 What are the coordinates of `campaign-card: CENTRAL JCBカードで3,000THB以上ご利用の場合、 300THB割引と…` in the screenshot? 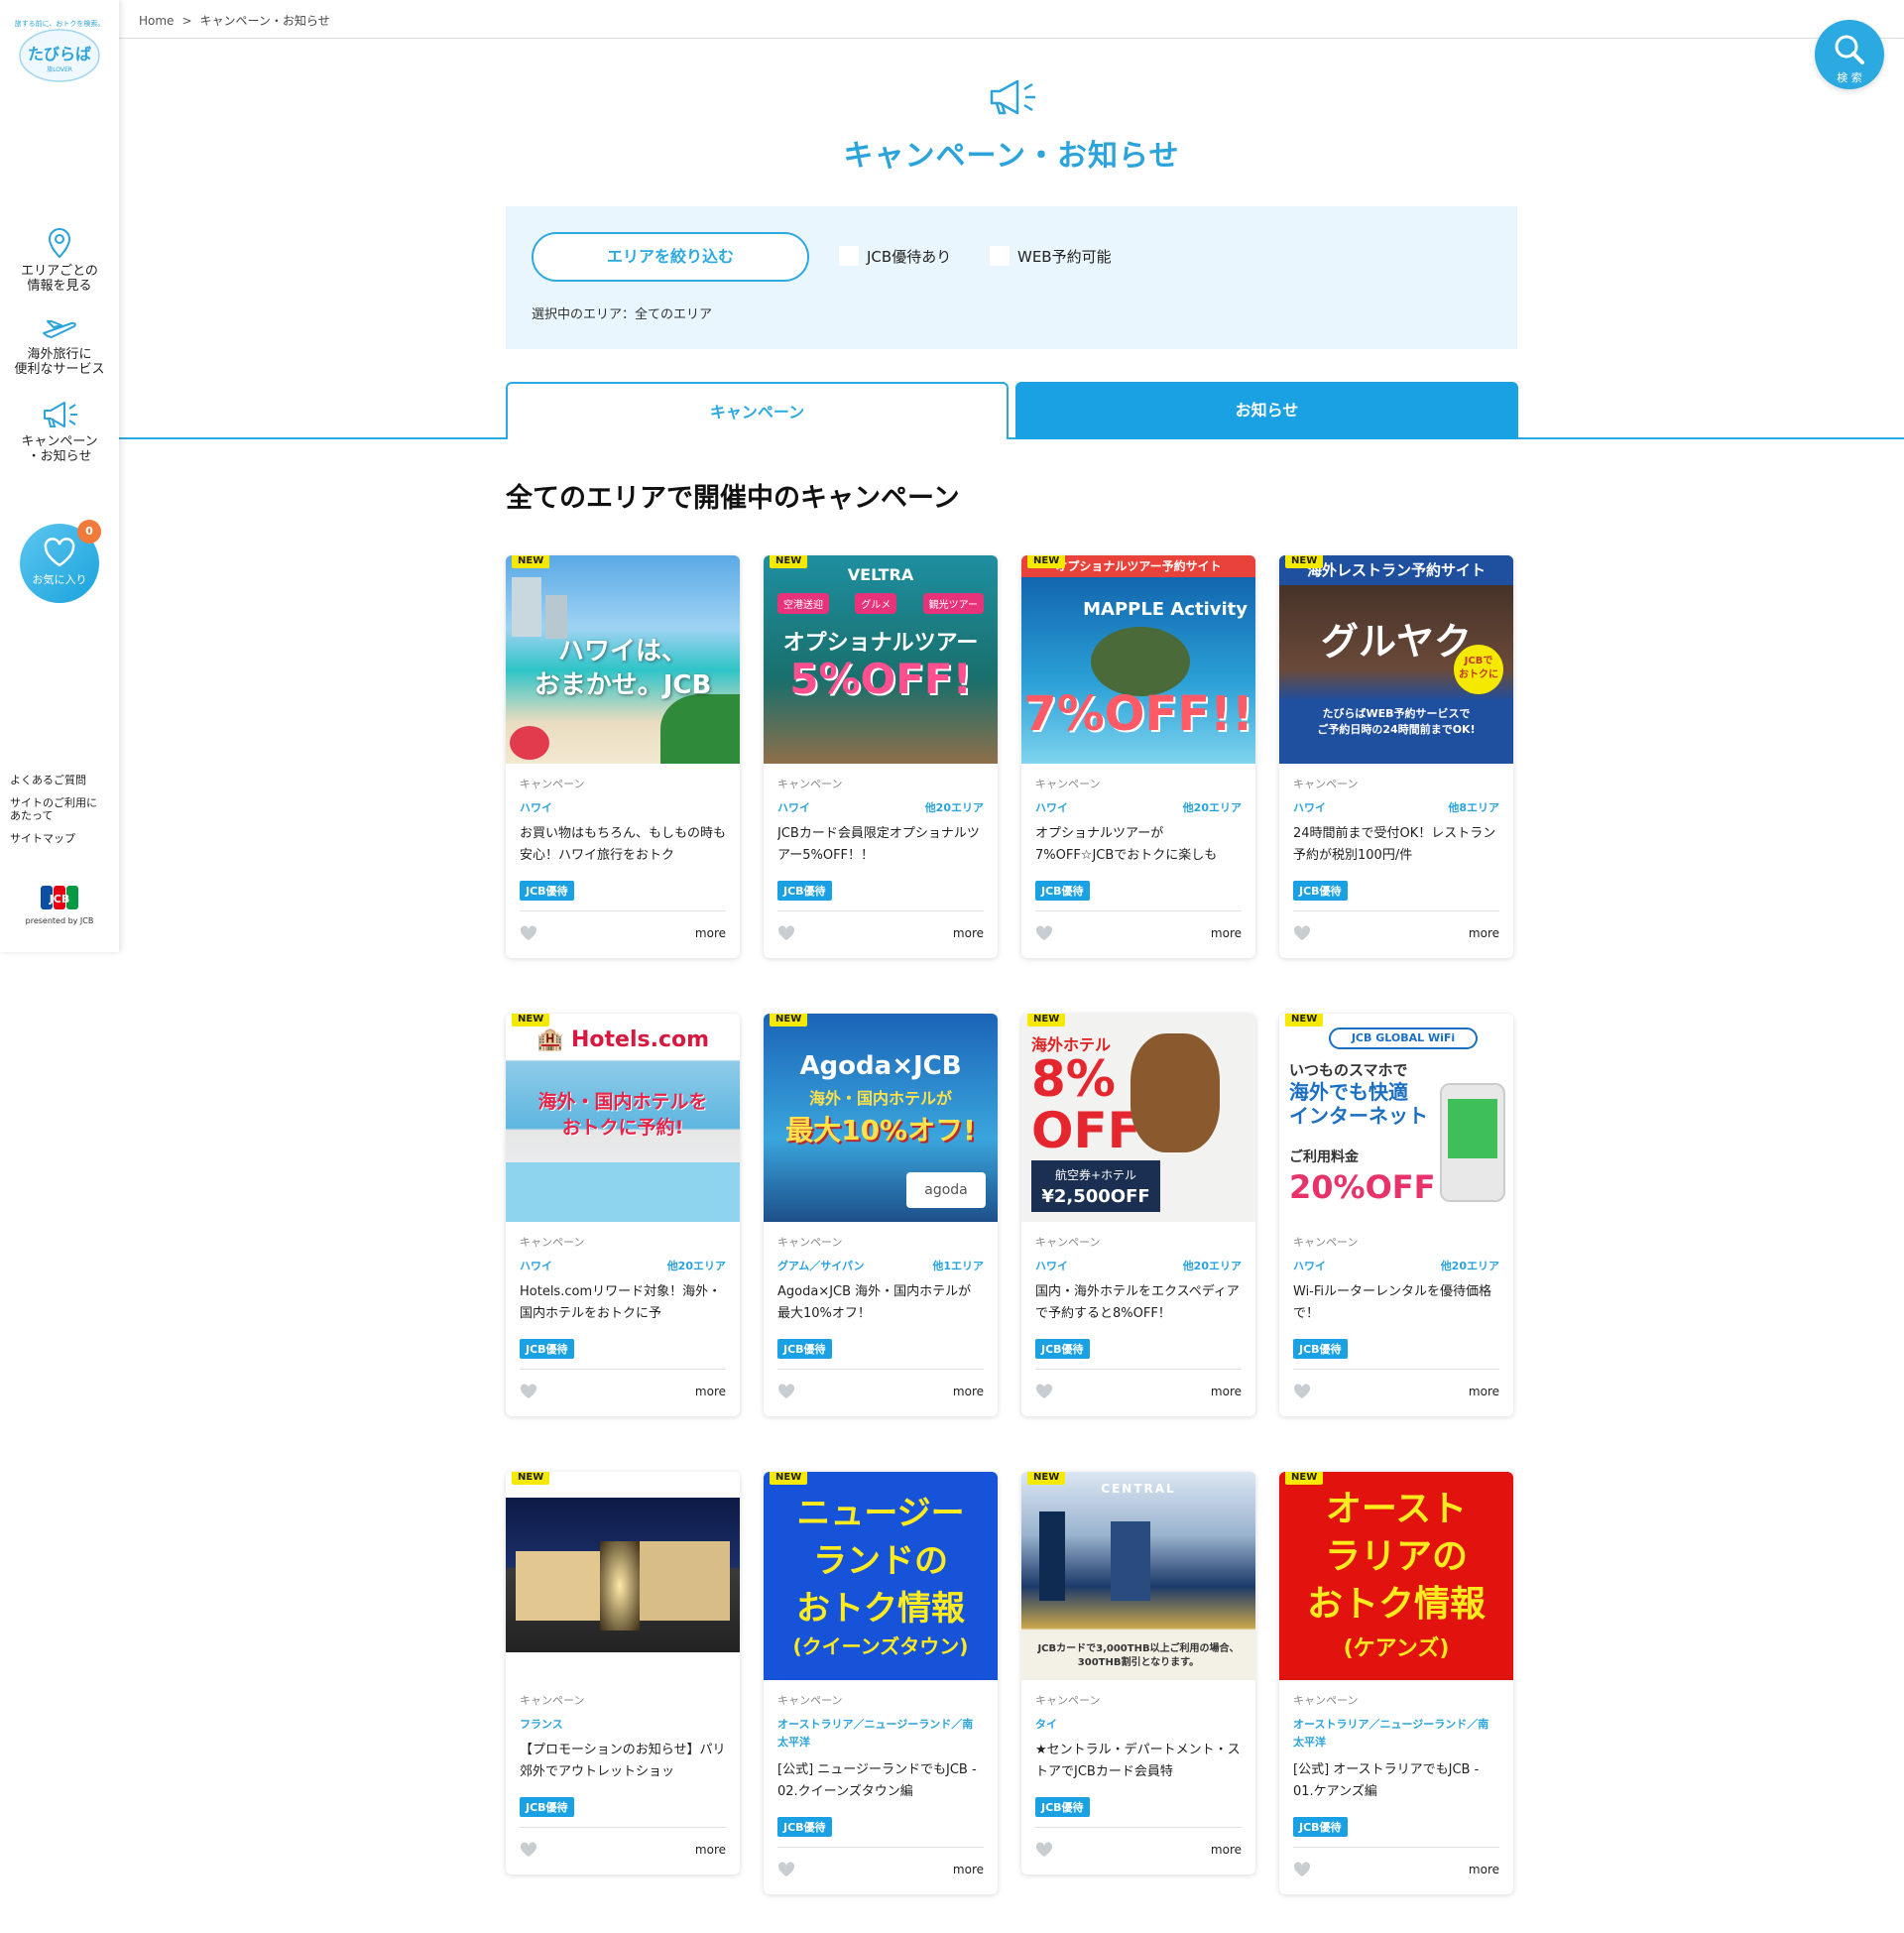 It's located at (1138, 1673).